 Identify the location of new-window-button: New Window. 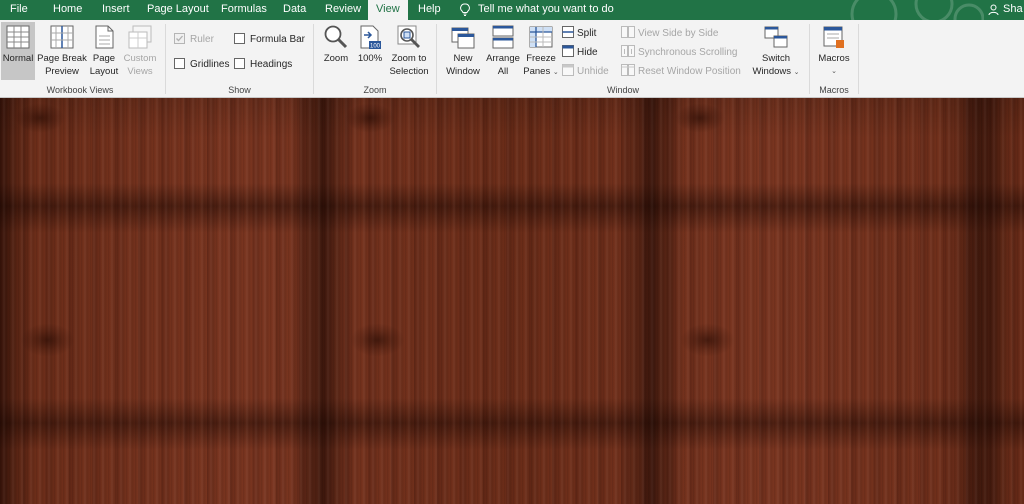
(463, 51).